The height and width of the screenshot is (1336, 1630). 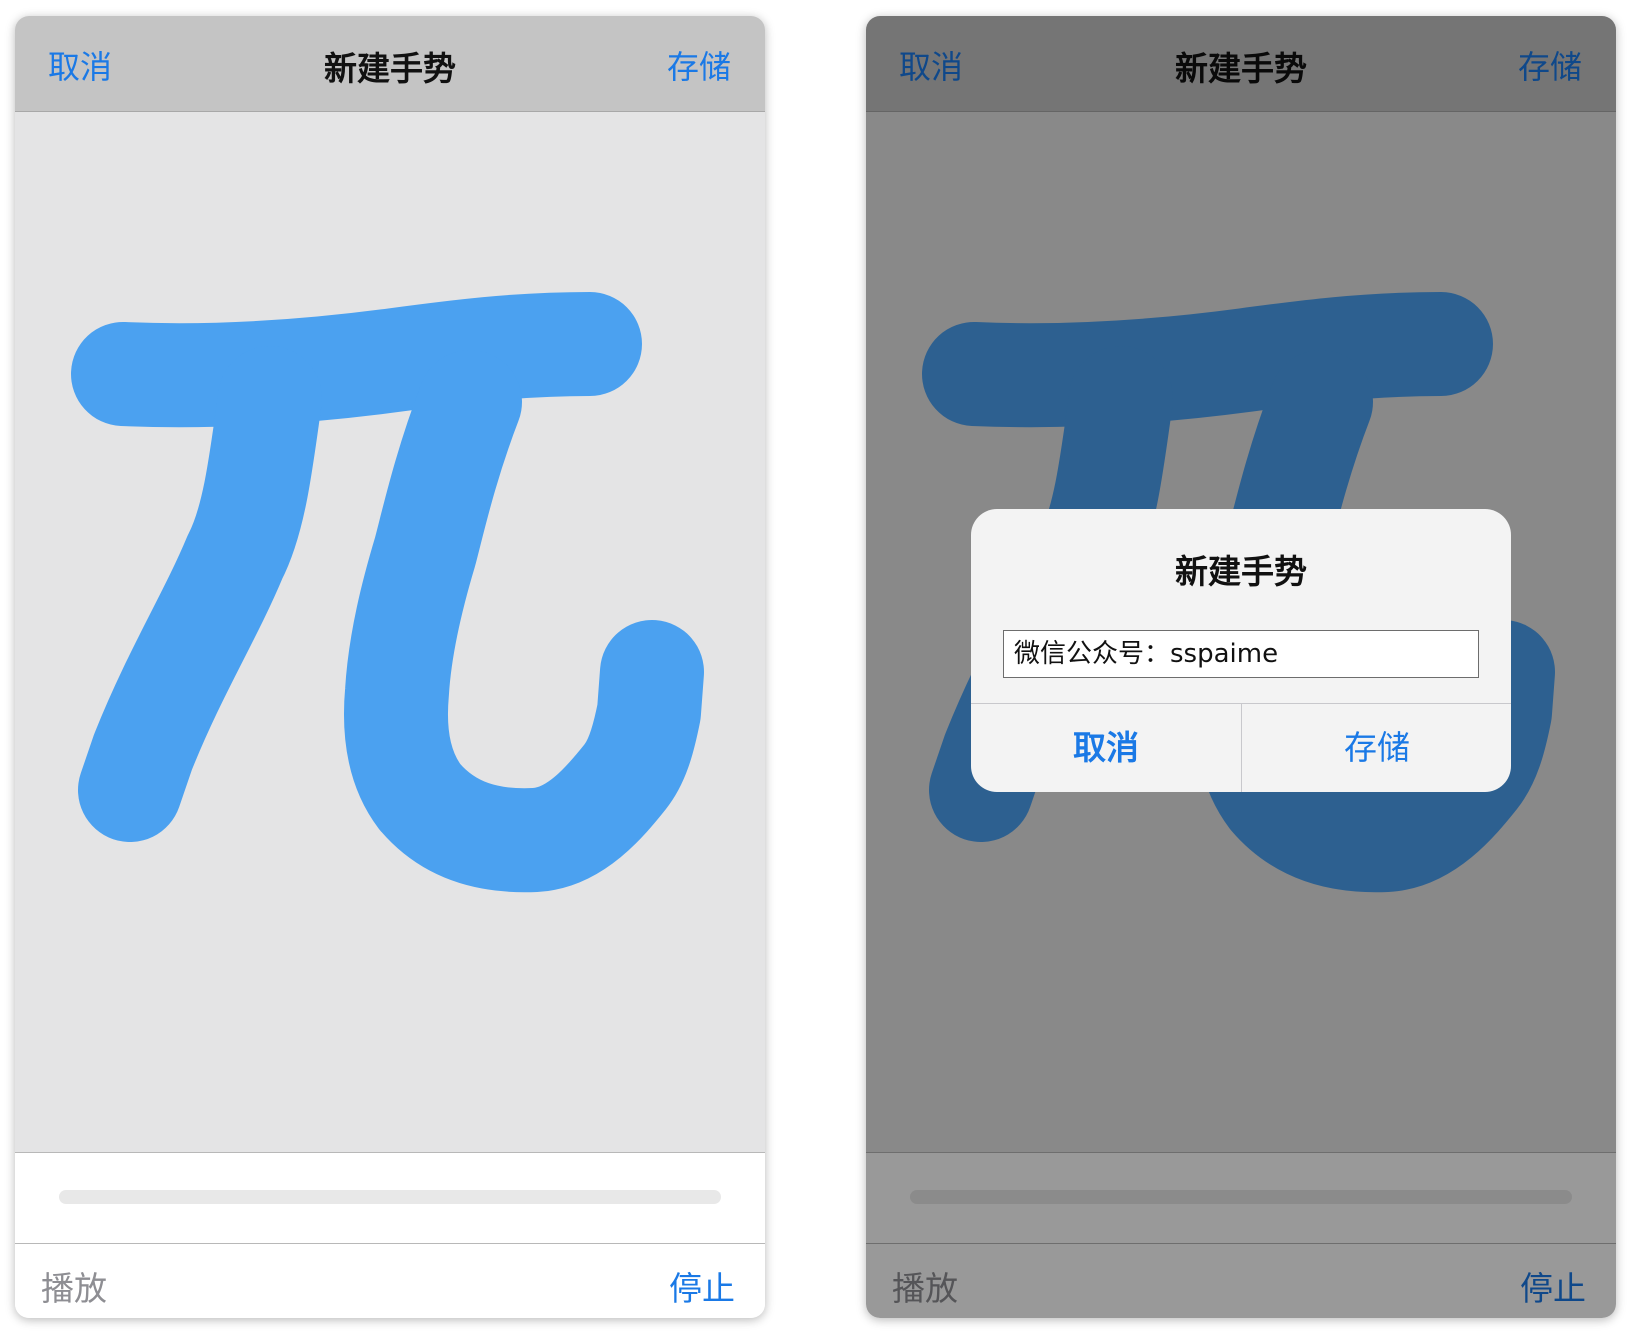 I want to click on navigation-bar: 取消 新建手势 存储, so click(x=390, y=64).